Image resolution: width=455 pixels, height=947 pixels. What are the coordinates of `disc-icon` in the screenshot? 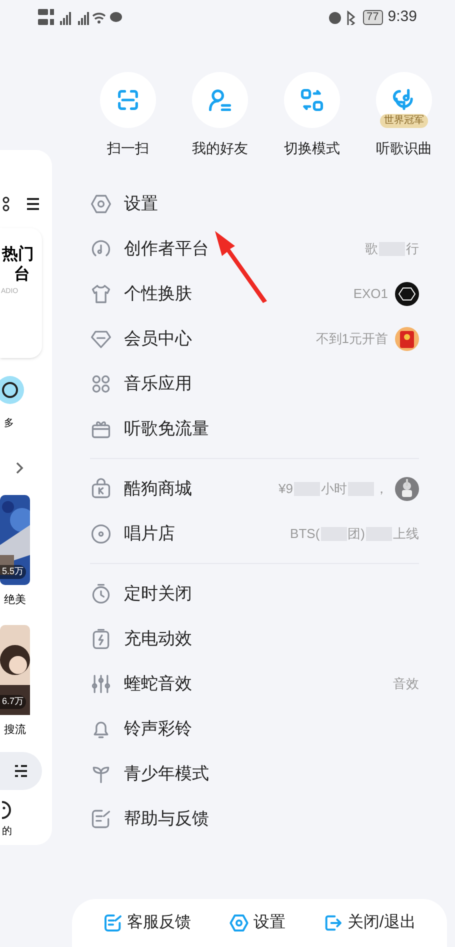 It's located at (101, 533).